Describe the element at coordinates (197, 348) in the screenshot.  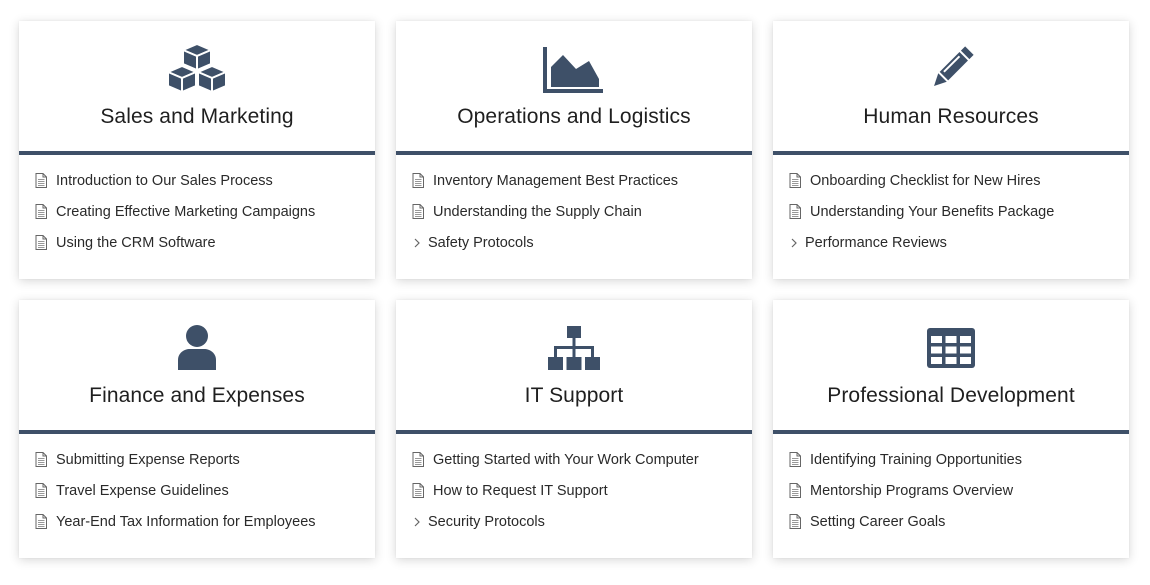
I see `user-icon` at that location.